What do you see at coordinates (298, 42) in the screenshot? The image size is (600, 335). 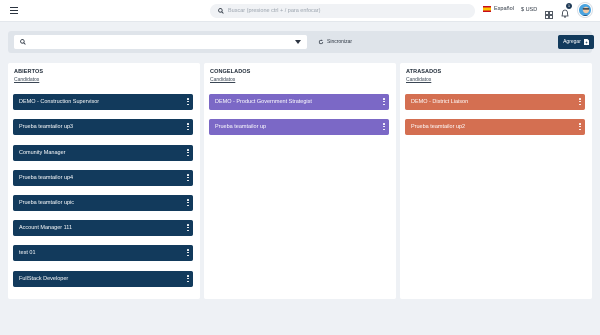 I see `chevron-down-icon` at bounding box center [298, 42].